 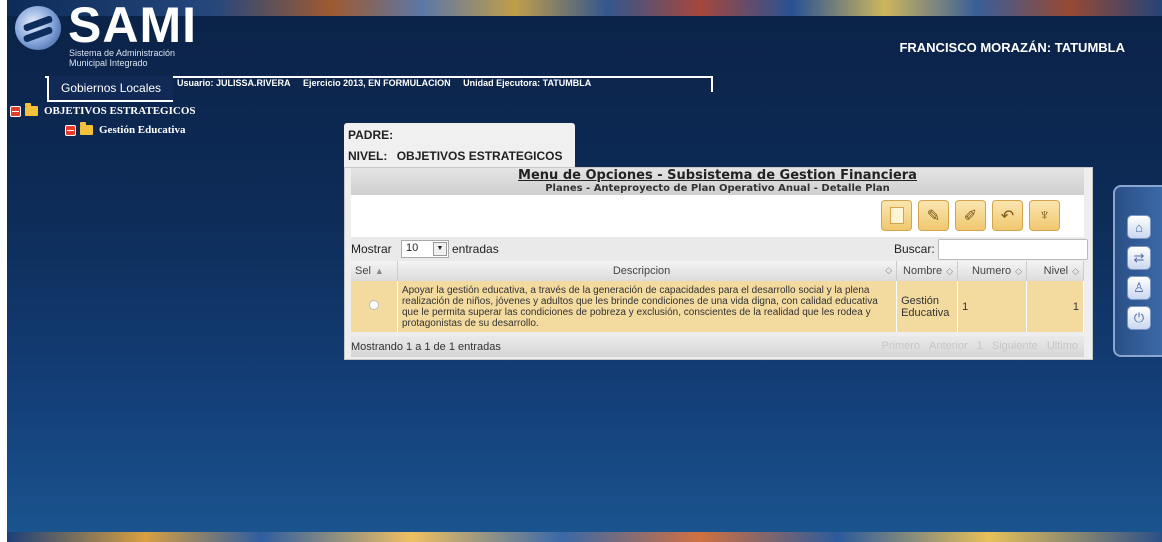 I want to click on row-nivel: 1, so click(x=1055, y=306).